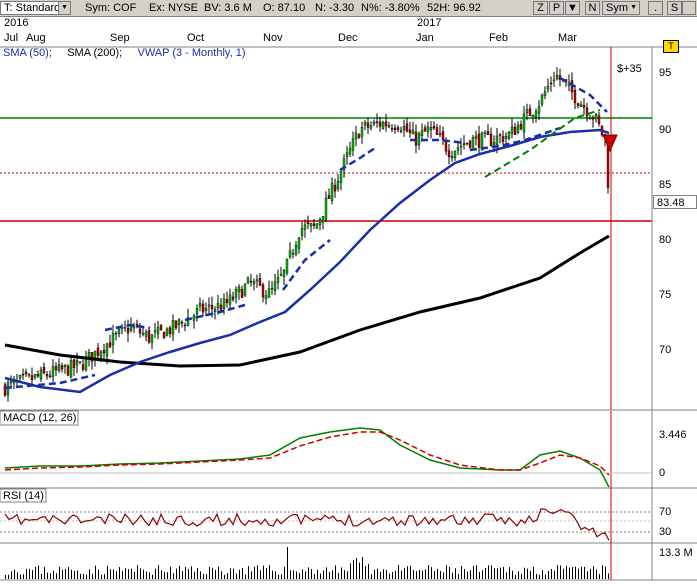  I want to click on rsi-axis-label: 30, so click(665, 532).